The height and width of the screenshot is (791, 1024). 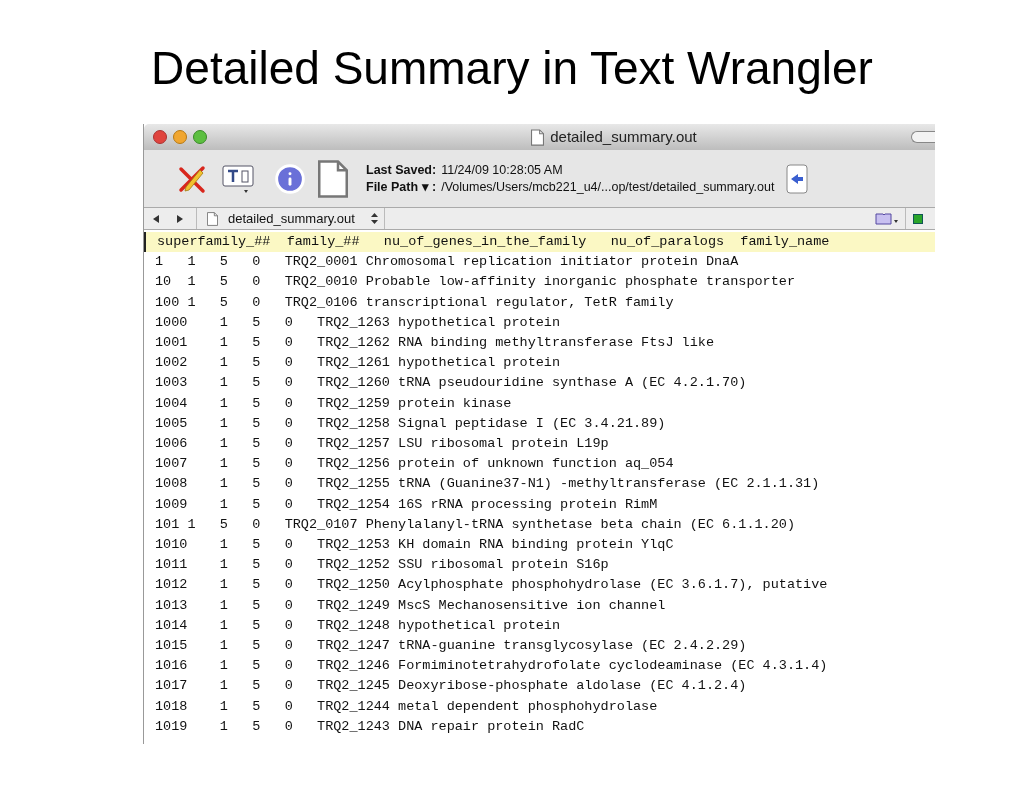 What do you see at coordinates (475, 524) in the screenshot?
I see `text-line: 101 1 5 0 TRQ2_0107 Phenylalanyl-tRNA synthetase beta chain (EC 6.1.1.20)` at bounding box center [475, 524].